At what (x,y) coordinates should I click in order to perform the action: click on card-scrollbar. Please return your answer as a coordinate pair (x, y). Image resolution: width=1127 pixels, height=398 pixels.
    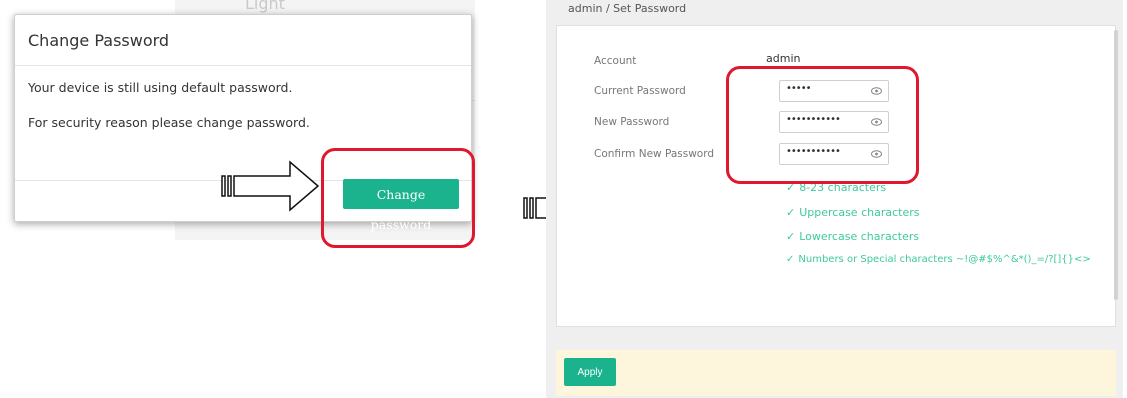
    Looking at the image, I should click on (1116, 165).